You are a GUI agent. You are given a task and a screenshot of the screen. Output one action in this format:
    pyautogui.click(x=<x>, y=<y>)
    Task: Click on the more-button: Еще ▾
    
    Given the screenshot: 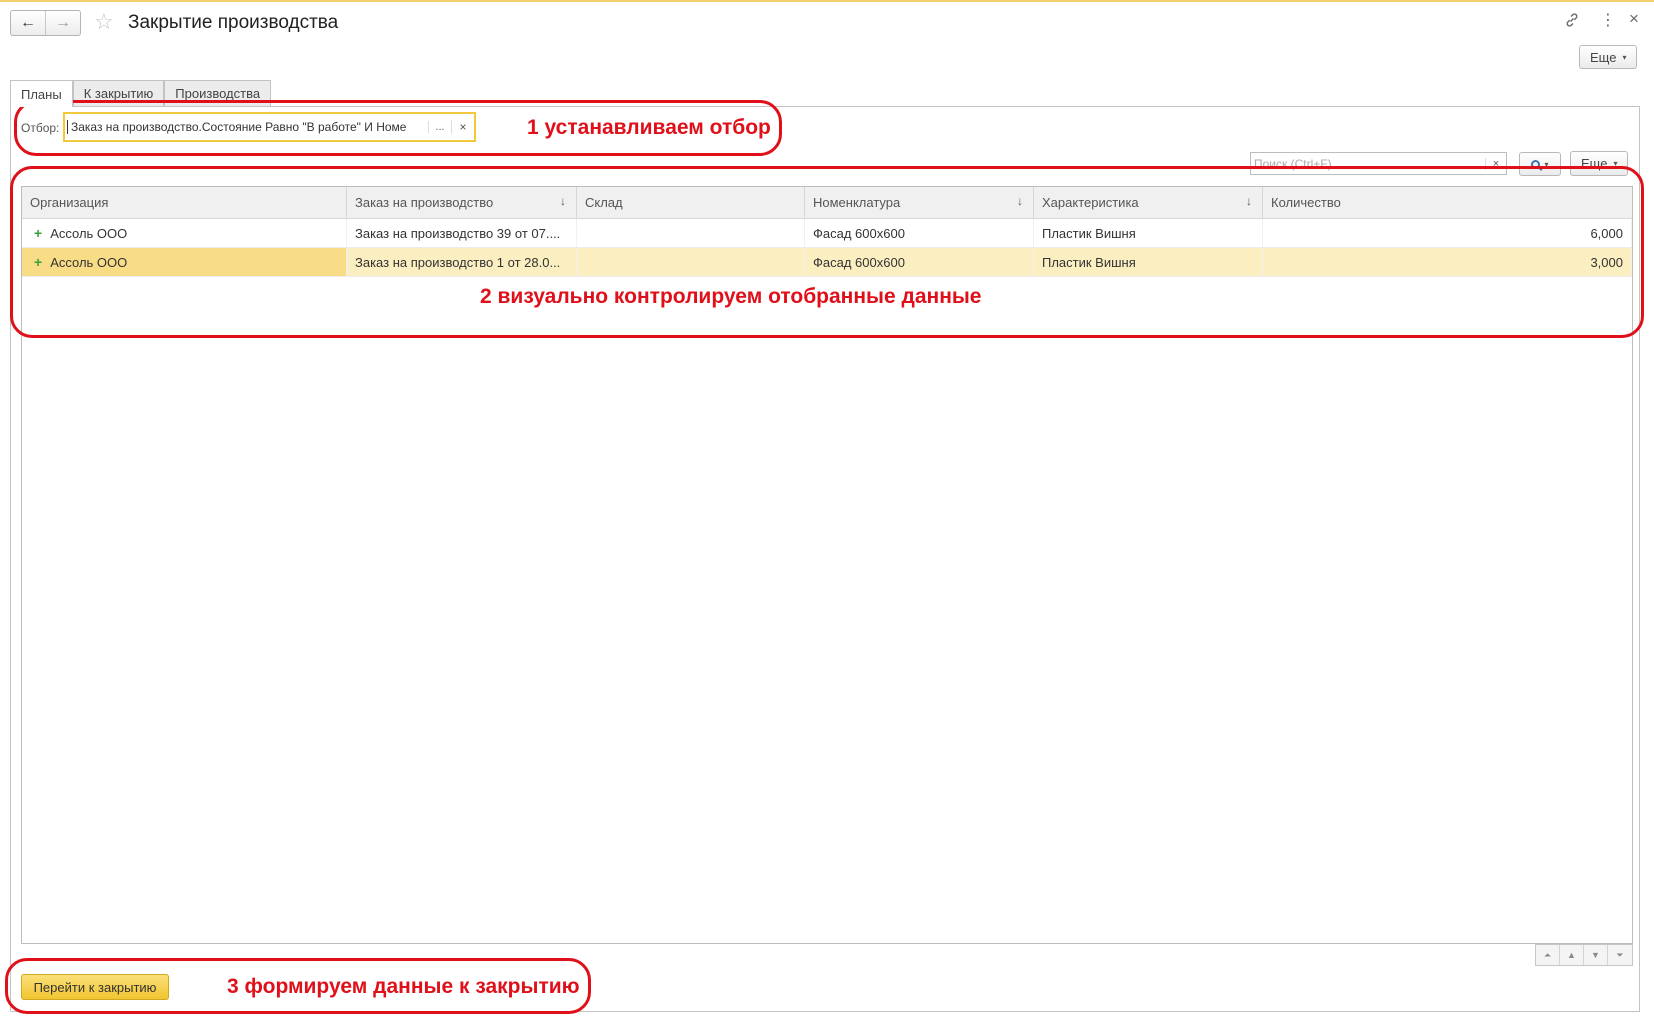 What is the action you would take?
    pyautogui.click(x=1608, y=57)
    